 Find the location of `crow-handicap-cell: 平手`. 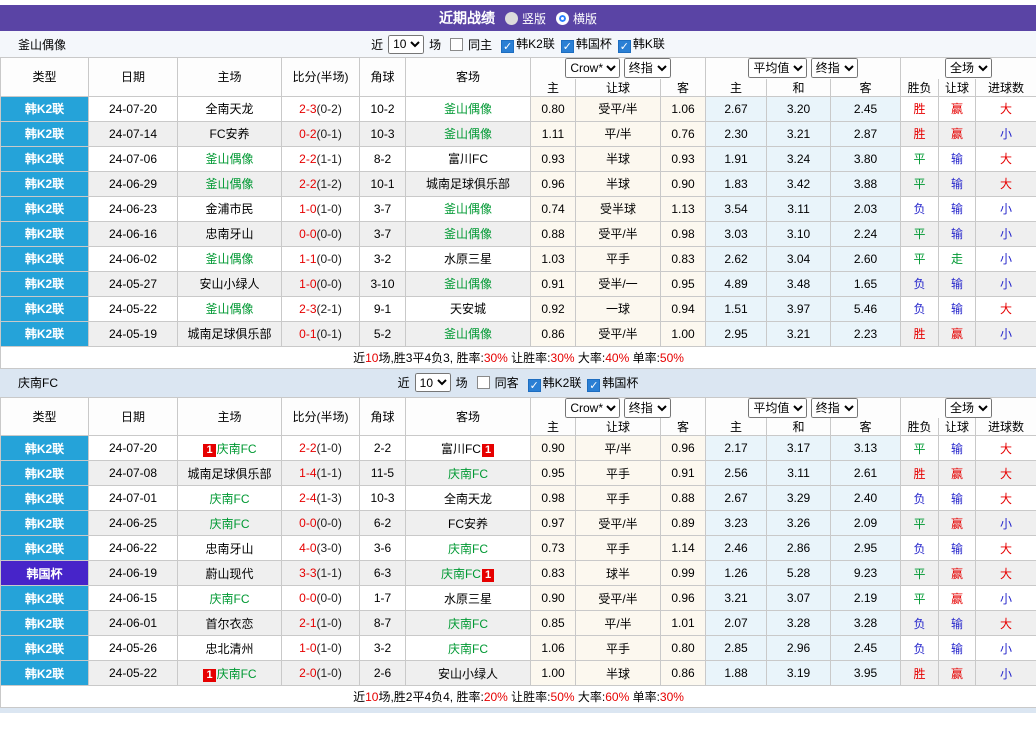

crow-handicap-cell: 平手 is located at coordinates (618, 648).